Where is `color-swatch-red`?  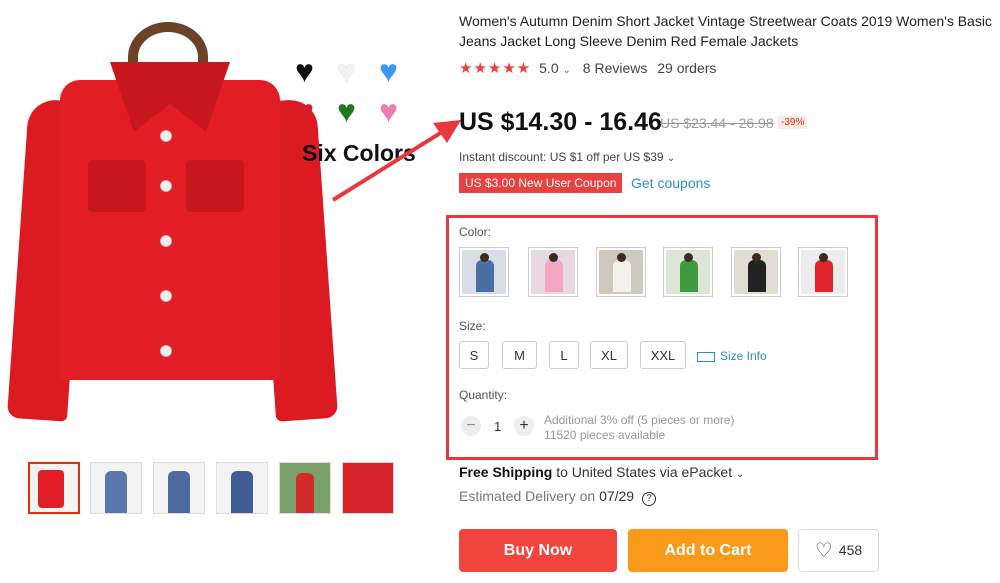
color-swatch-red is located at coordinates (823, 272).